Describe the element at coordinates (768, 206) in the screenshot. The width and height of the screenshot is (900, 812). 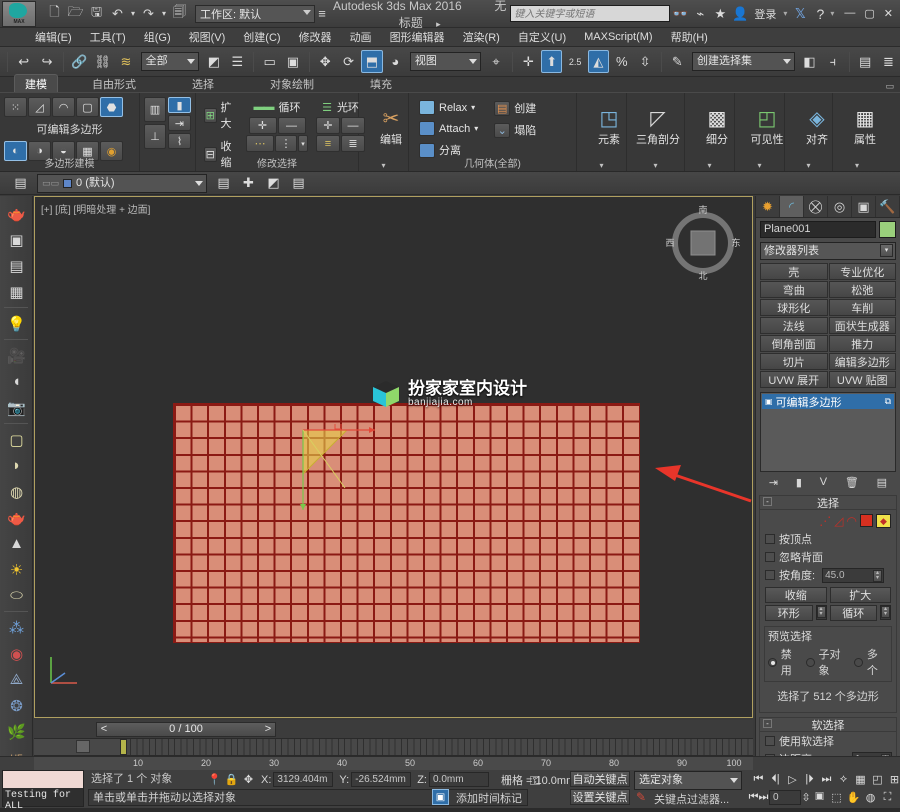
I see `create-tab: ✹` at that location.